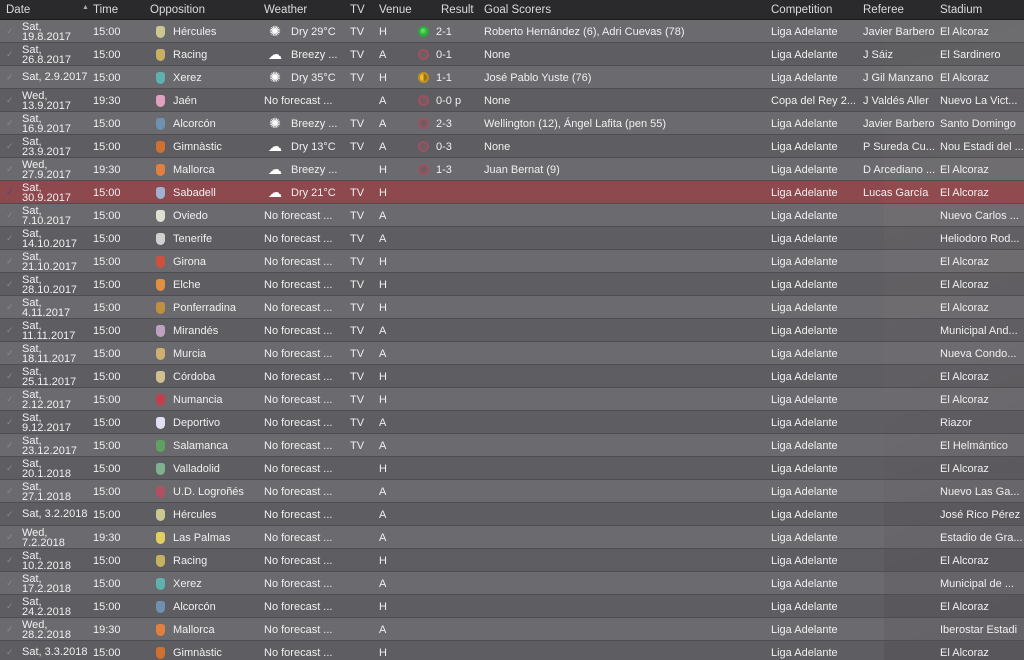 The width and height of the screenshot is (1024, 660). Describe the element at coordinates (900, 54) in the screenshot. I see `referee-link: J Sáiz` at that location.